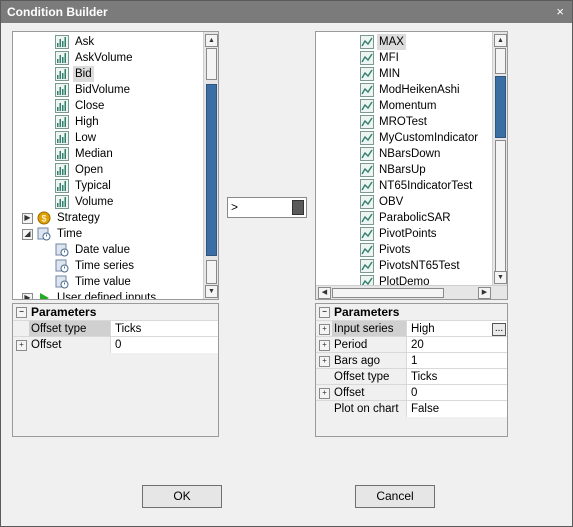 This screenshot has height=527, width=573. I want to click on left-tree-item: BidVolume, so click(108, 90).